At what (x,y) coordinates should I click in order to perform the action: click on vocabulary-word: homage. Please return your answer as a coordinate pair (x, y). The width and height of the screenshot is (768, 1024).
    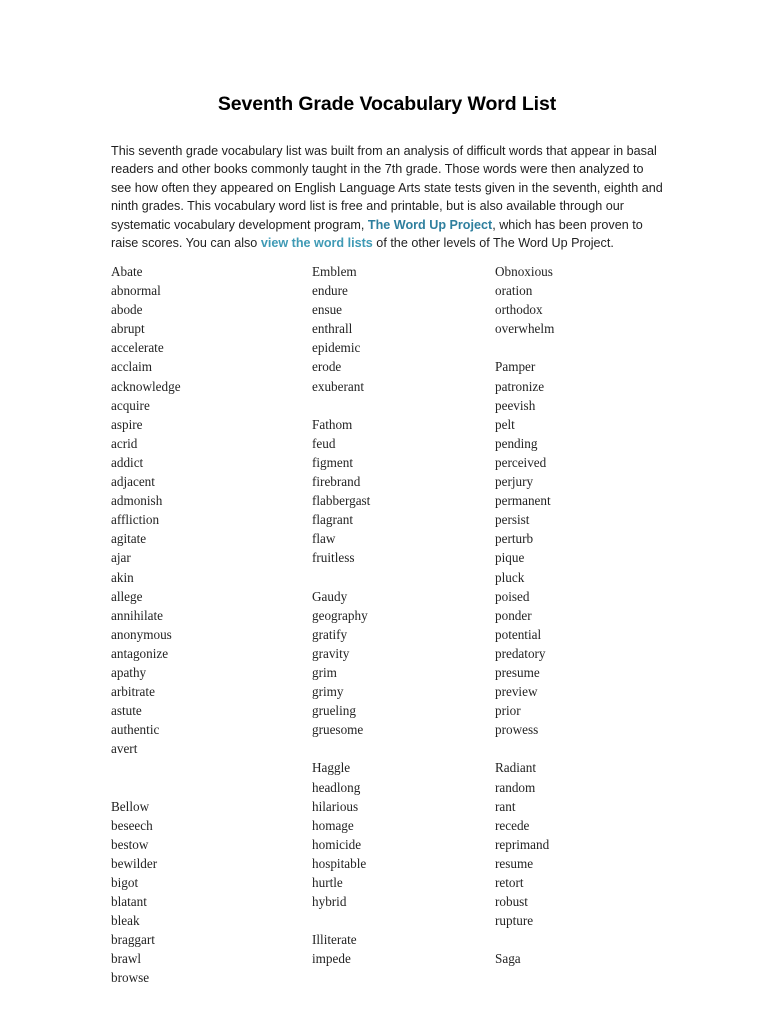
    Looking at the image, I should click on (333, 825).